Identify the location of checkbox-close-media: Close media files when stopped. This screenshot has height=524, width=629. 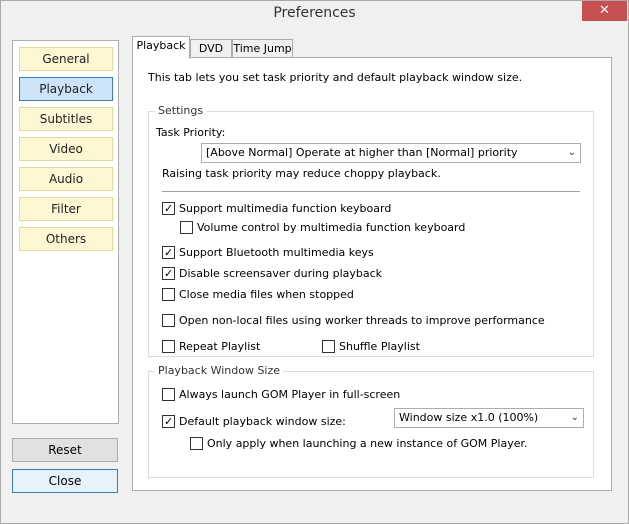
(258, 294).